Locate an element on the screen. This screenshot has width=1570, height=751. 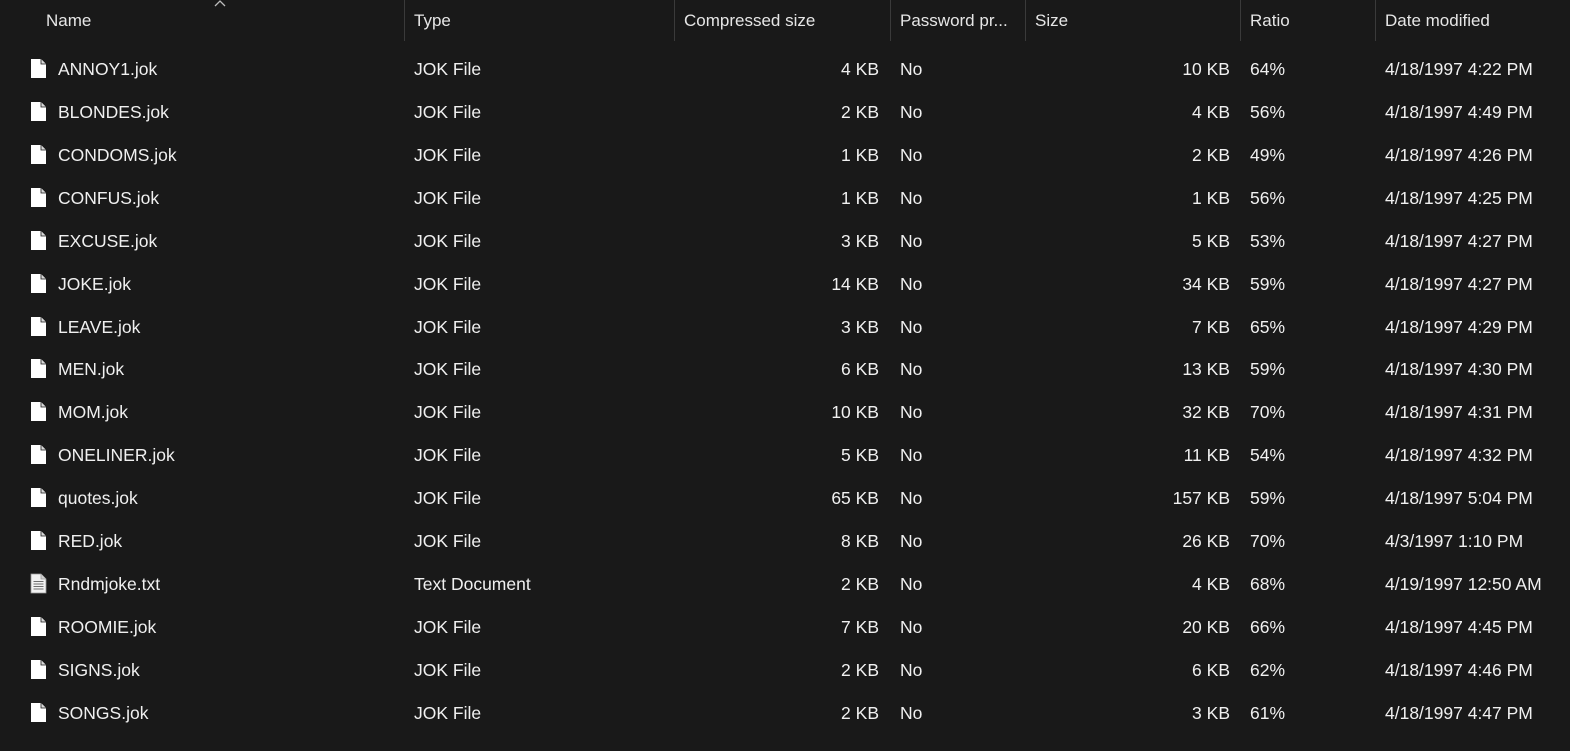
compression-ratio: 54% is located at coordinates (1268, 455).